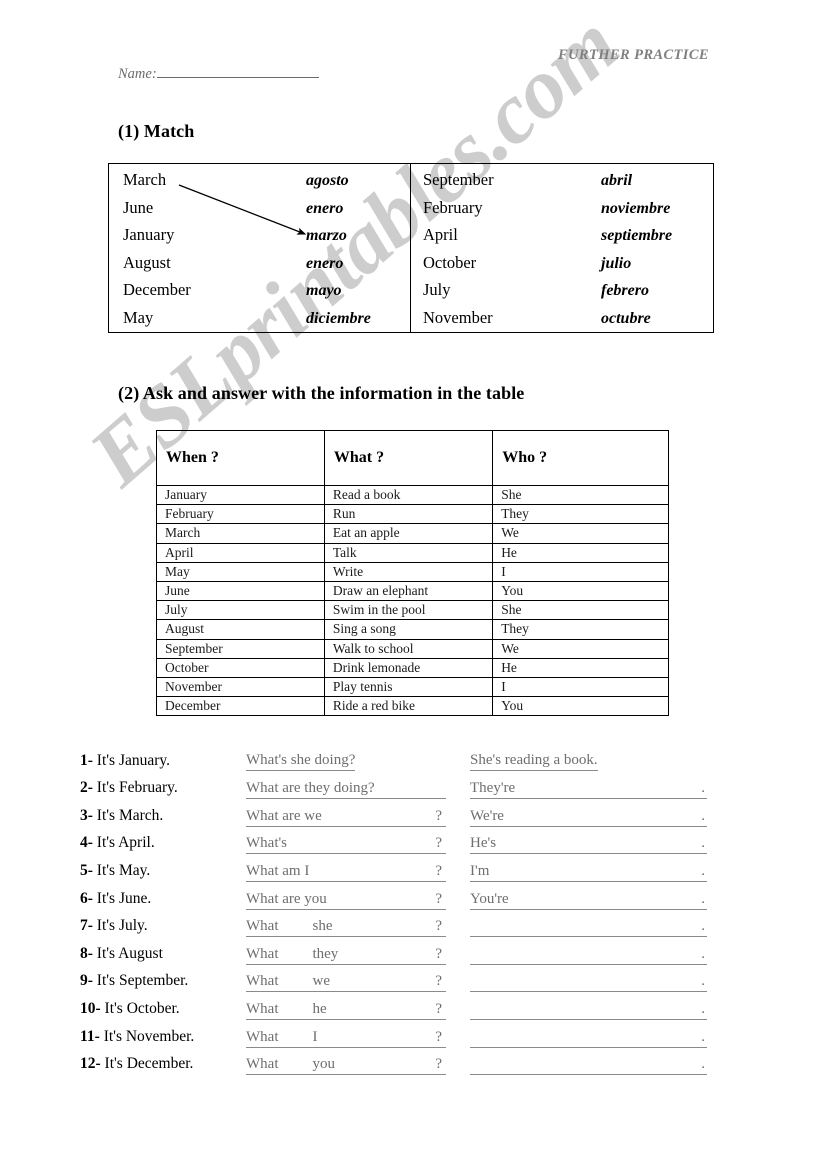 The height and width of the screenshot is (1169, 821). I want to click on match-row: March agosto, so click(259, 184).